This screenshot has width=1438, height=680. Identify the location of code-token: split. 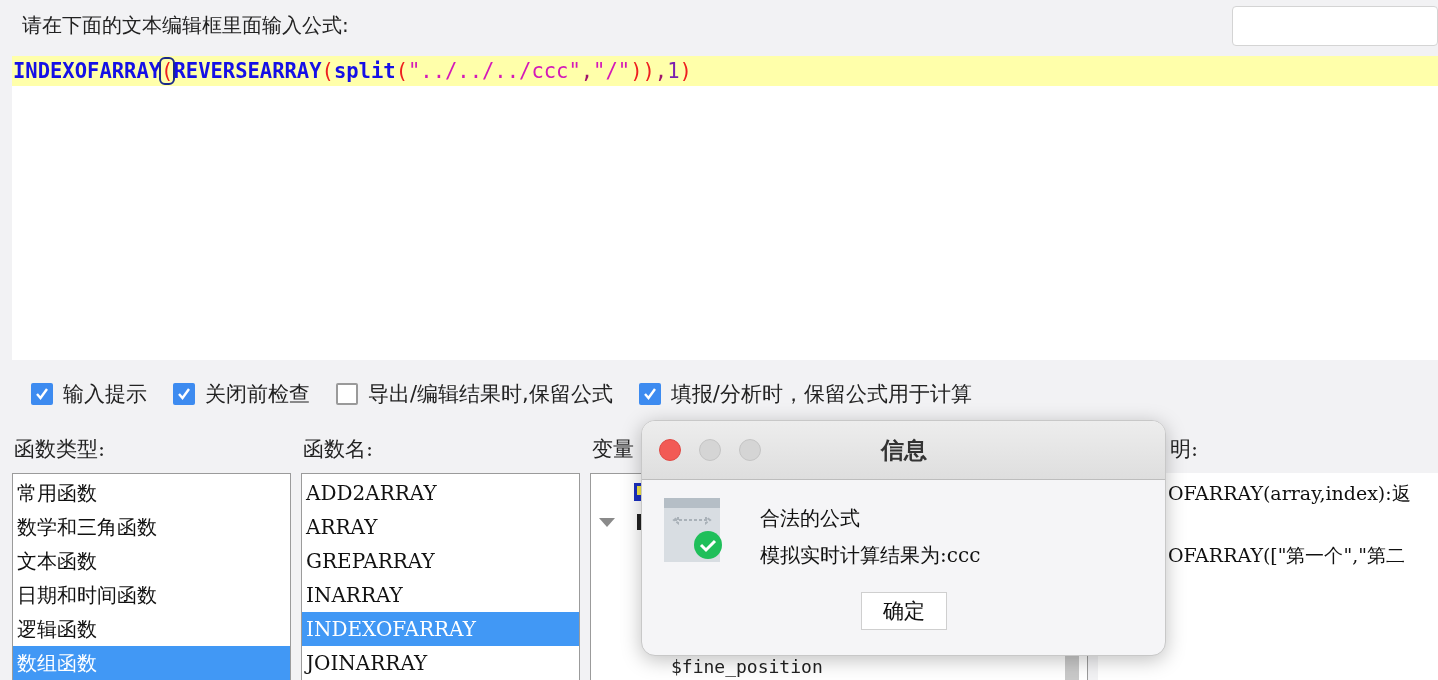
(364, 71).